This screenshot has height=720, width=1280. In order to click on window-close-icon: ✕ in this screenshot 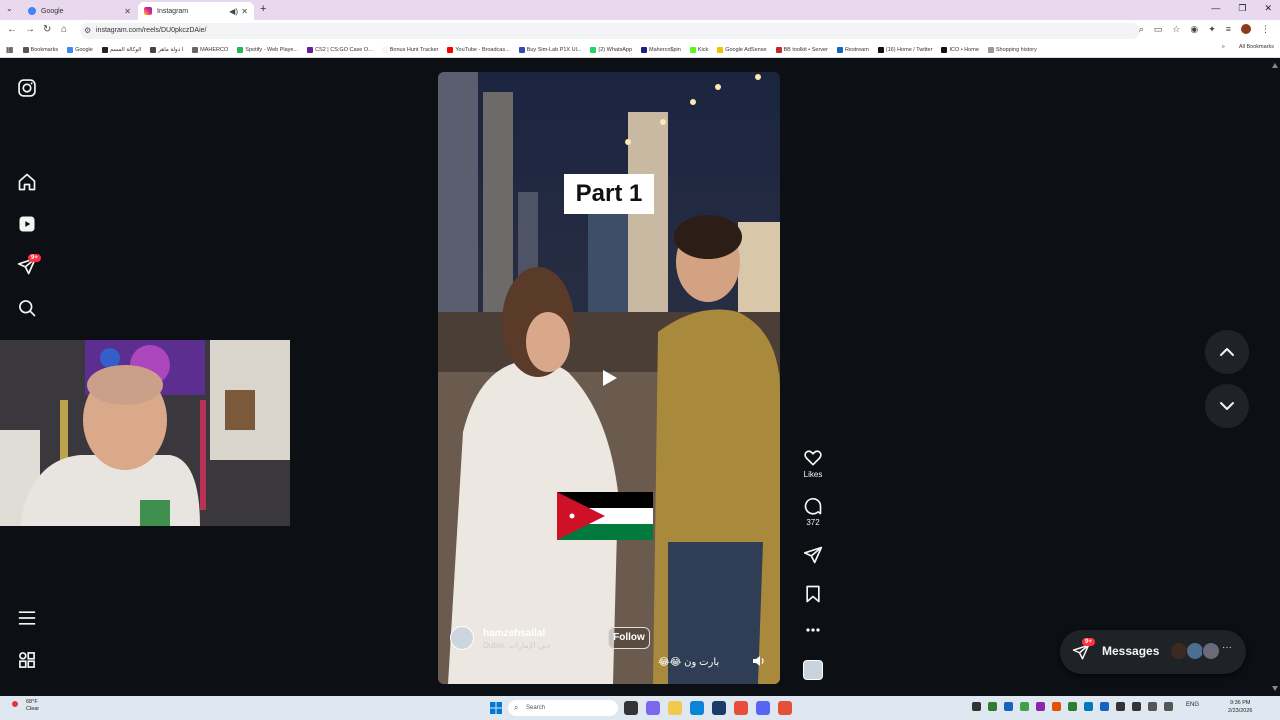, I will do `click(1268, 8)`.